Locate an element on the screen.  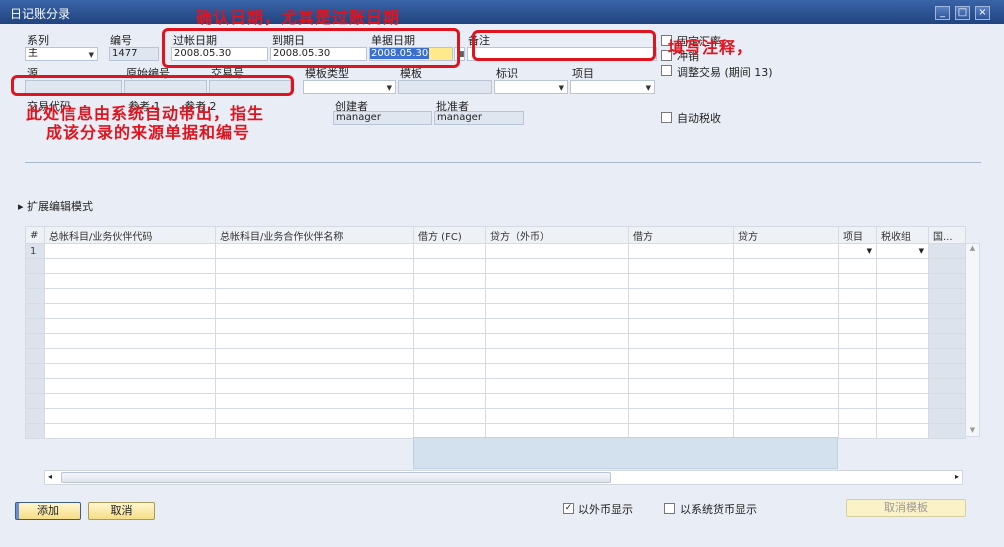
column-header: 借方 (FC) is located at coordinates (449, 235).